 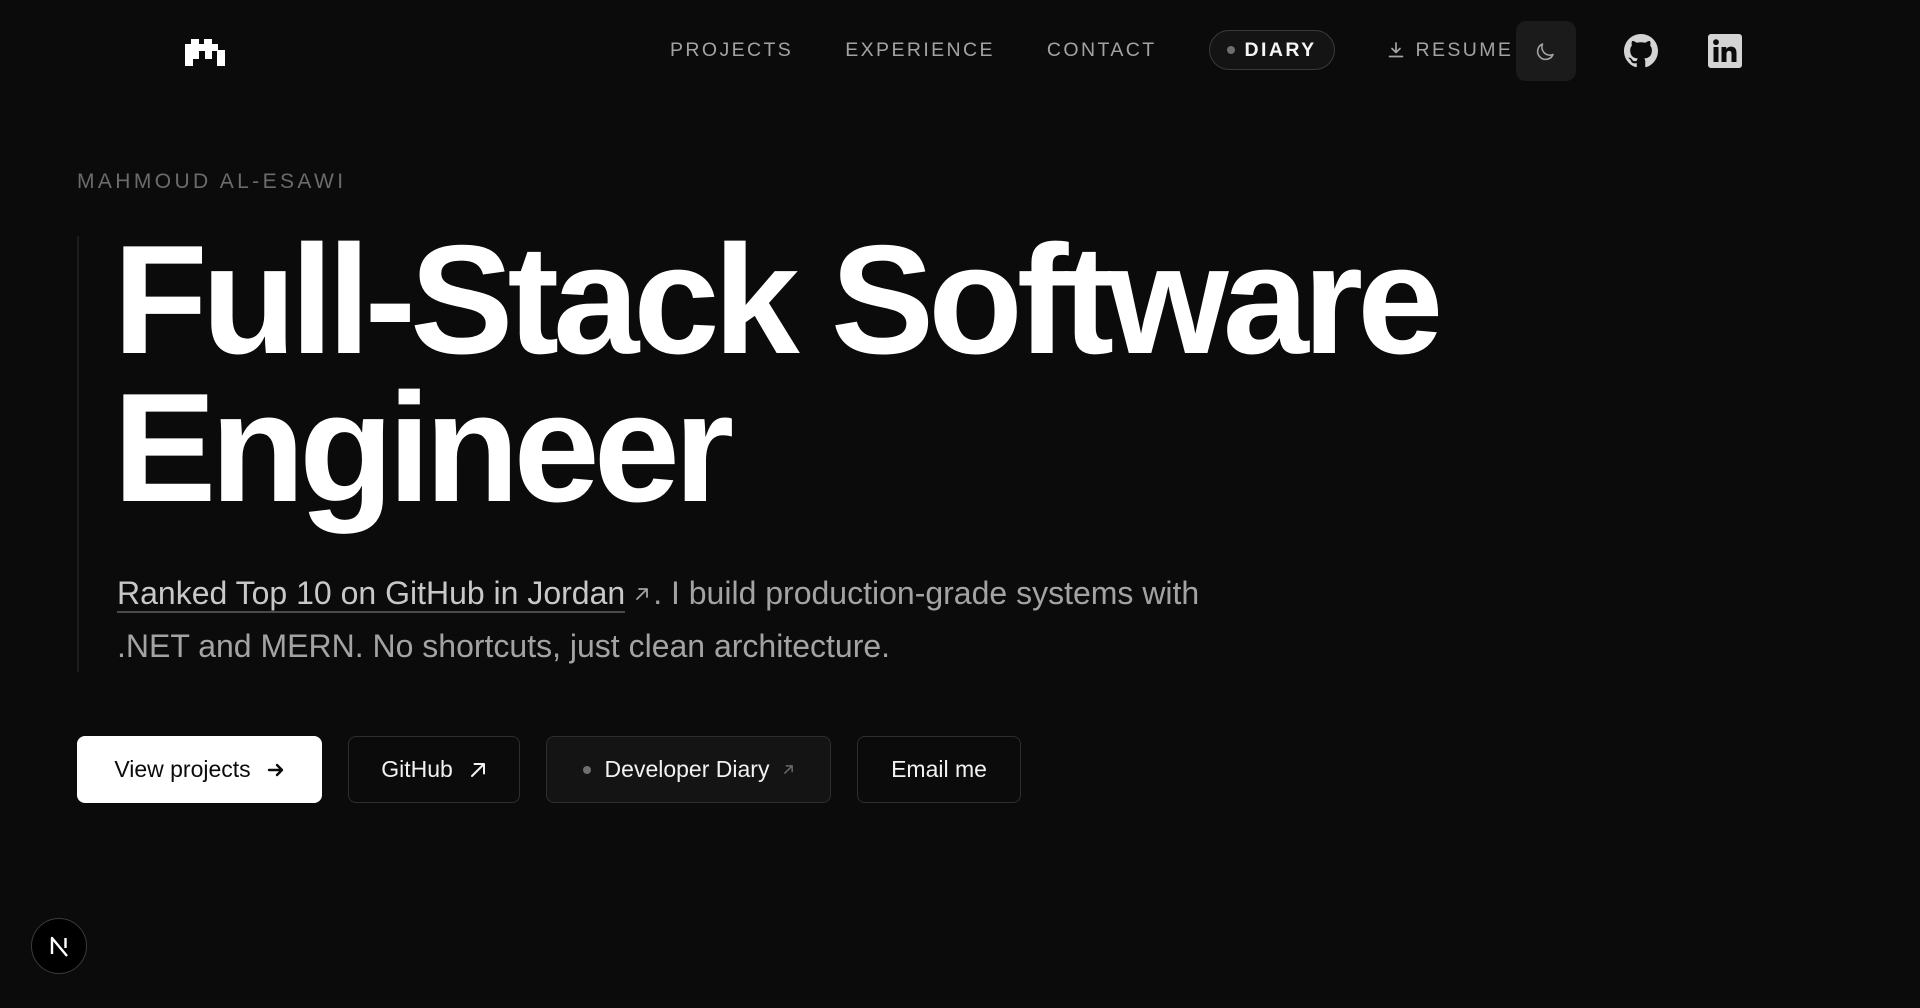 What do you see at coordinates (1102, 50) in the screenshot?
I see `nav-contact-link: CONTACT` at bounding box center [1102, 50].